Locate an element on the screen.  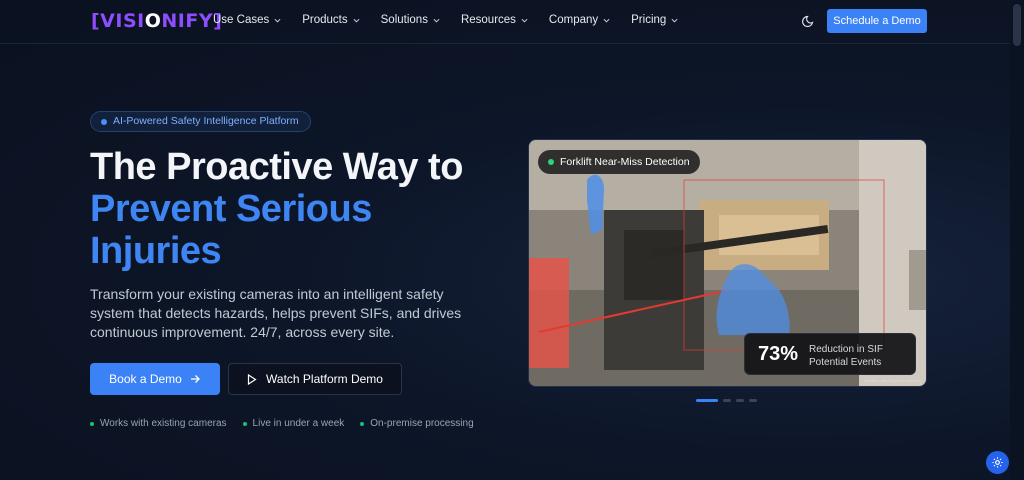
nav-item-company: Company is located at coordinates (579, 20).